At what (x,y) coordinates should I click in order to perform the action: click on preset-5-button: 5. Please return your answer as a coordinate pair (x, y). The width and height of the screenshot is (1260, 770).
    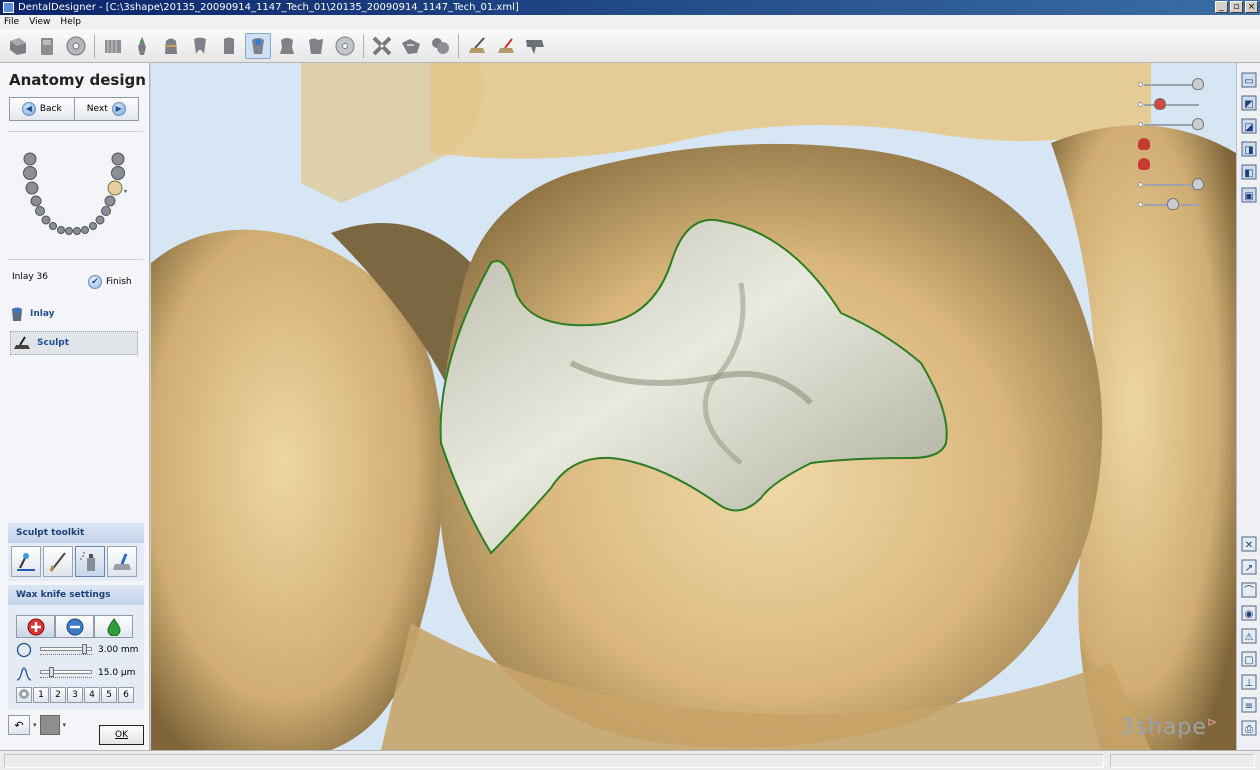
    Looking at the image, I should click on (109, 695).